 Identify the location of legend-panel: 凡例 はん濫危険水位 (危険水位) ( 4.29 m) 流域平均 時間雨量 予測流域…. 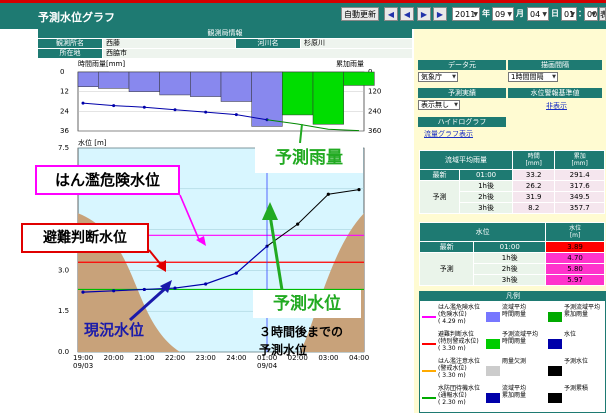
(512, 352).